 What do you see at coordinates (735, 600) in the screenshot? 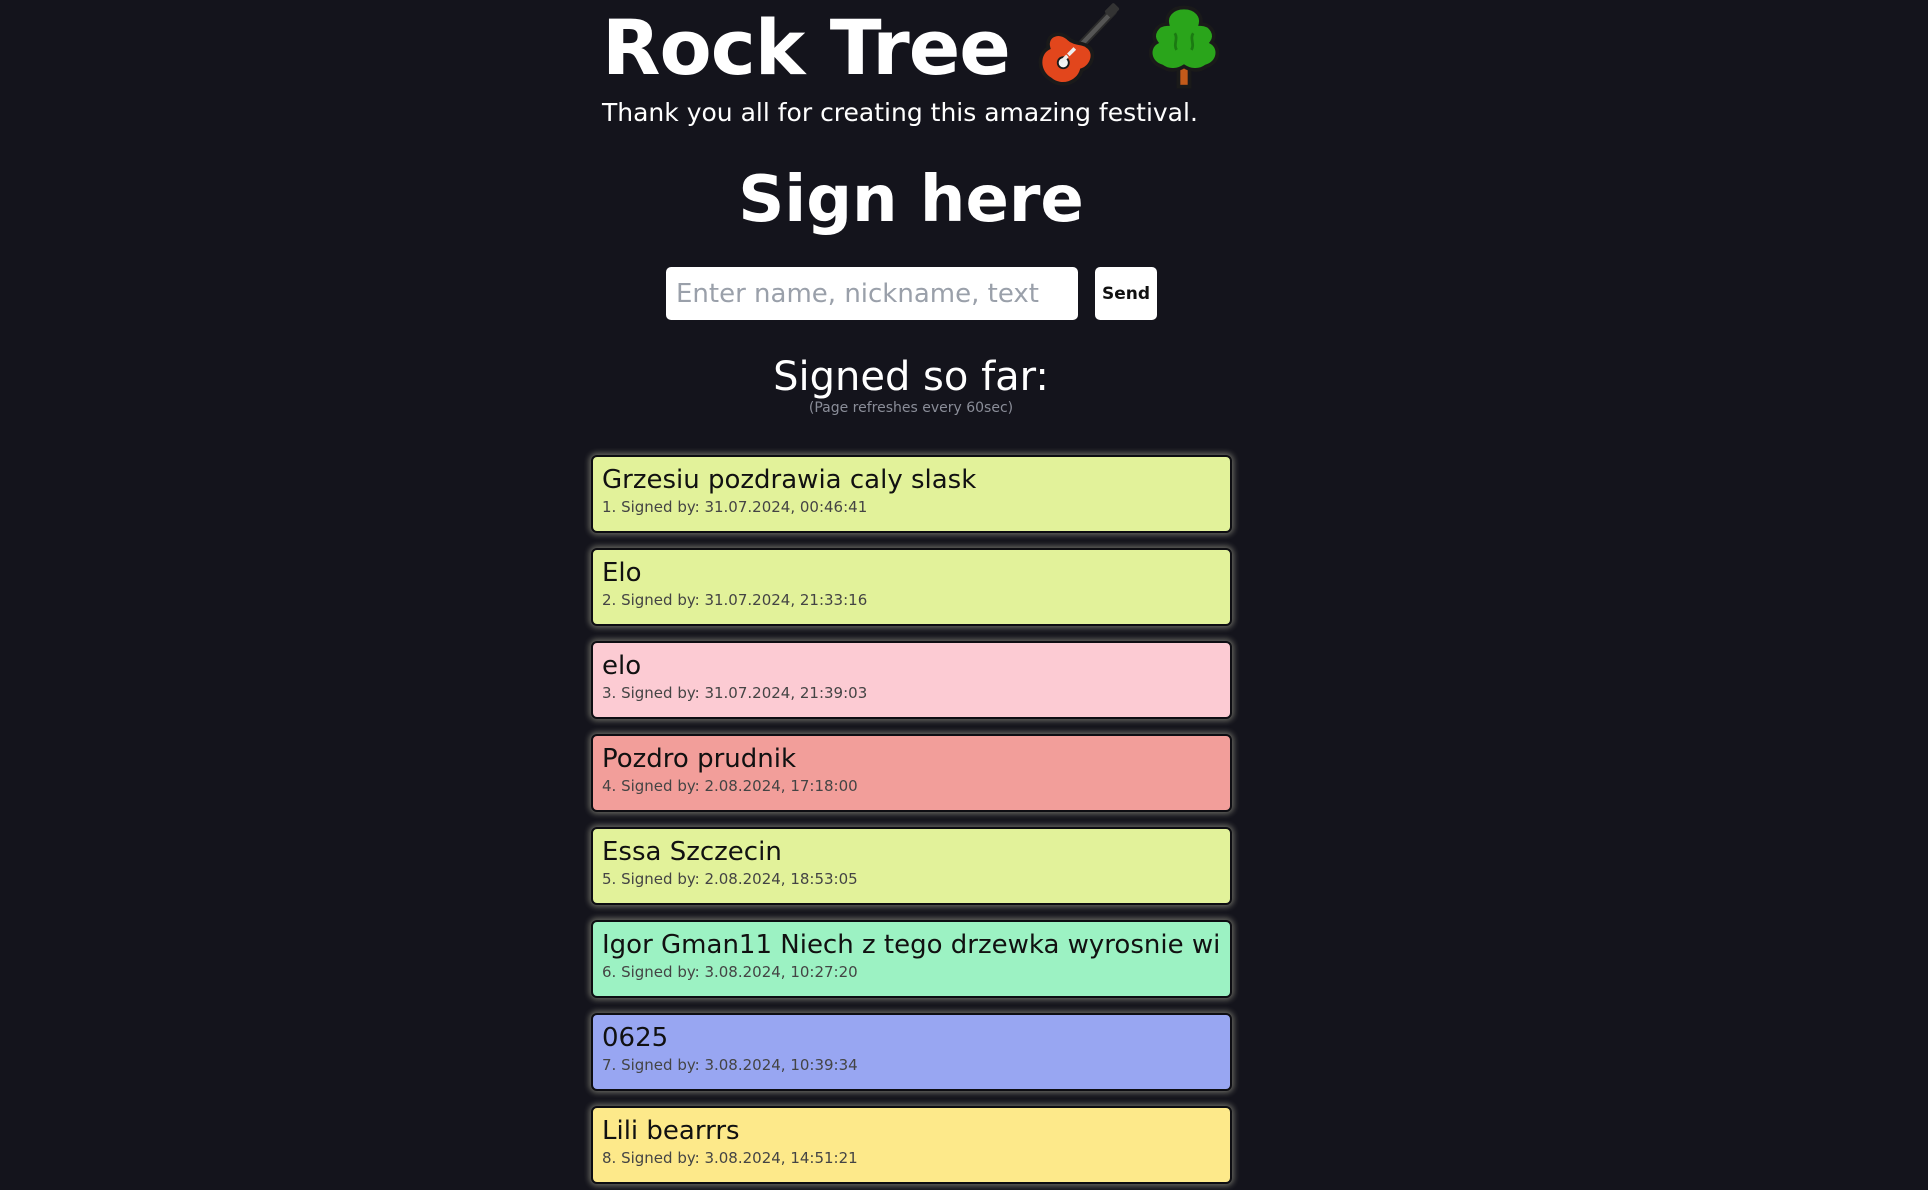
I see `signature-meta: 2. Signed by: 31.07.2024, 21:33:16` at bounding box center [735, 600].